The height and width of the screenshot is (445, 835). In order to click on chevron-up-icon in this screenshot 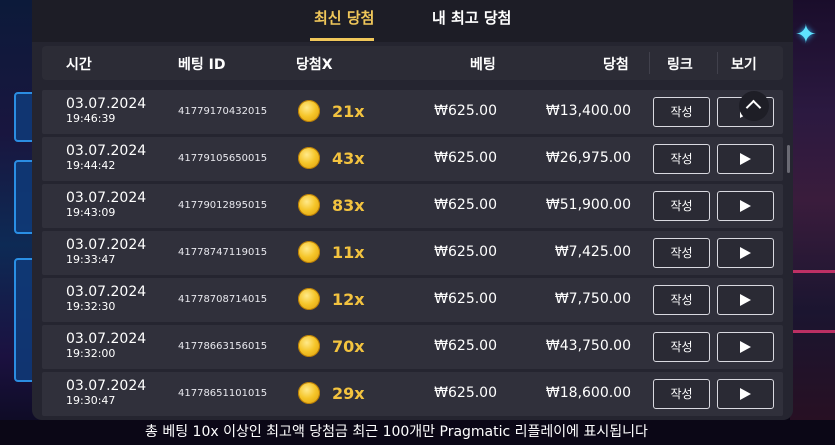, I will do `click(753, 107)`.